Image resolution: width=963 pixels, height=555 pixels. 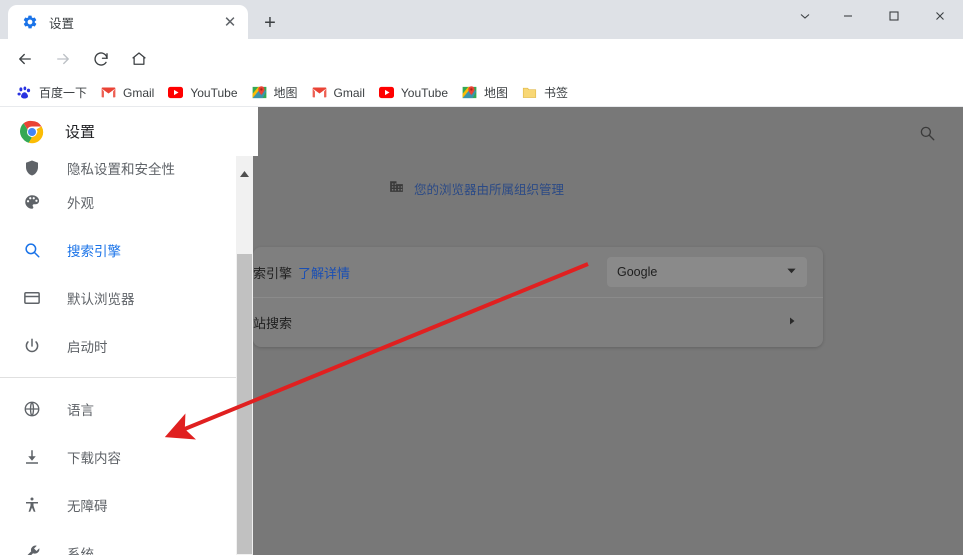 What do you see at coordinates (940, 16) in the screenshot?
I see `close-icon` at bounding box center [940, 16].